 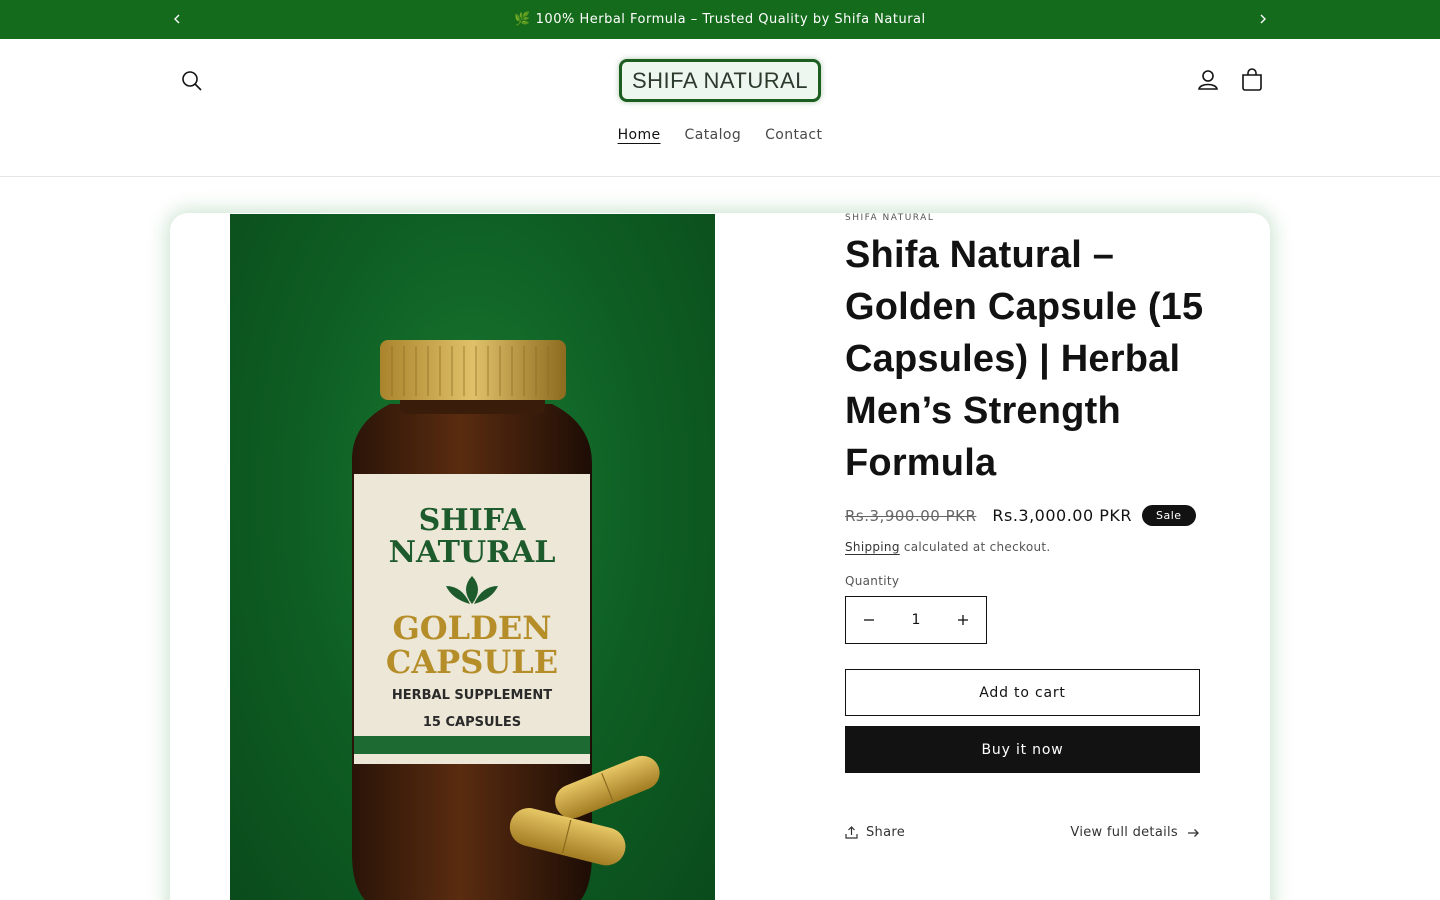 What do you see at coordinates (1193, 832) in the screenshot?
I see `arrow-right-icon` at bounding box center [1193, 832].